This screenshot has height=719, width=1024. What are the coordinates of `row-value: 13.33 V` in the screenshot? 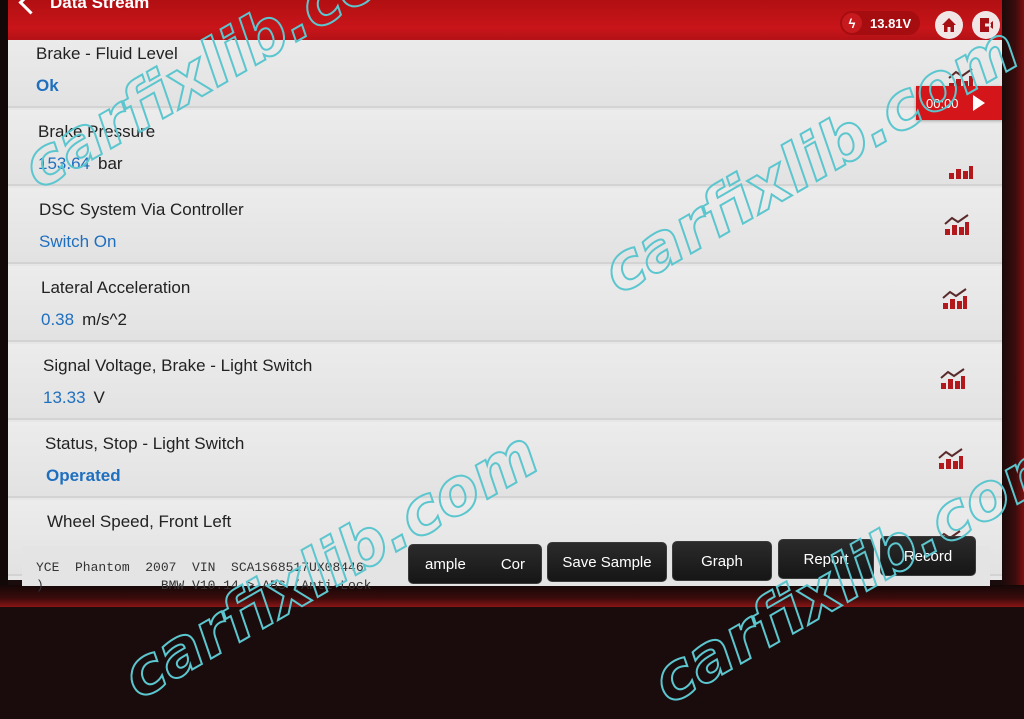 It's located at (74, 397).